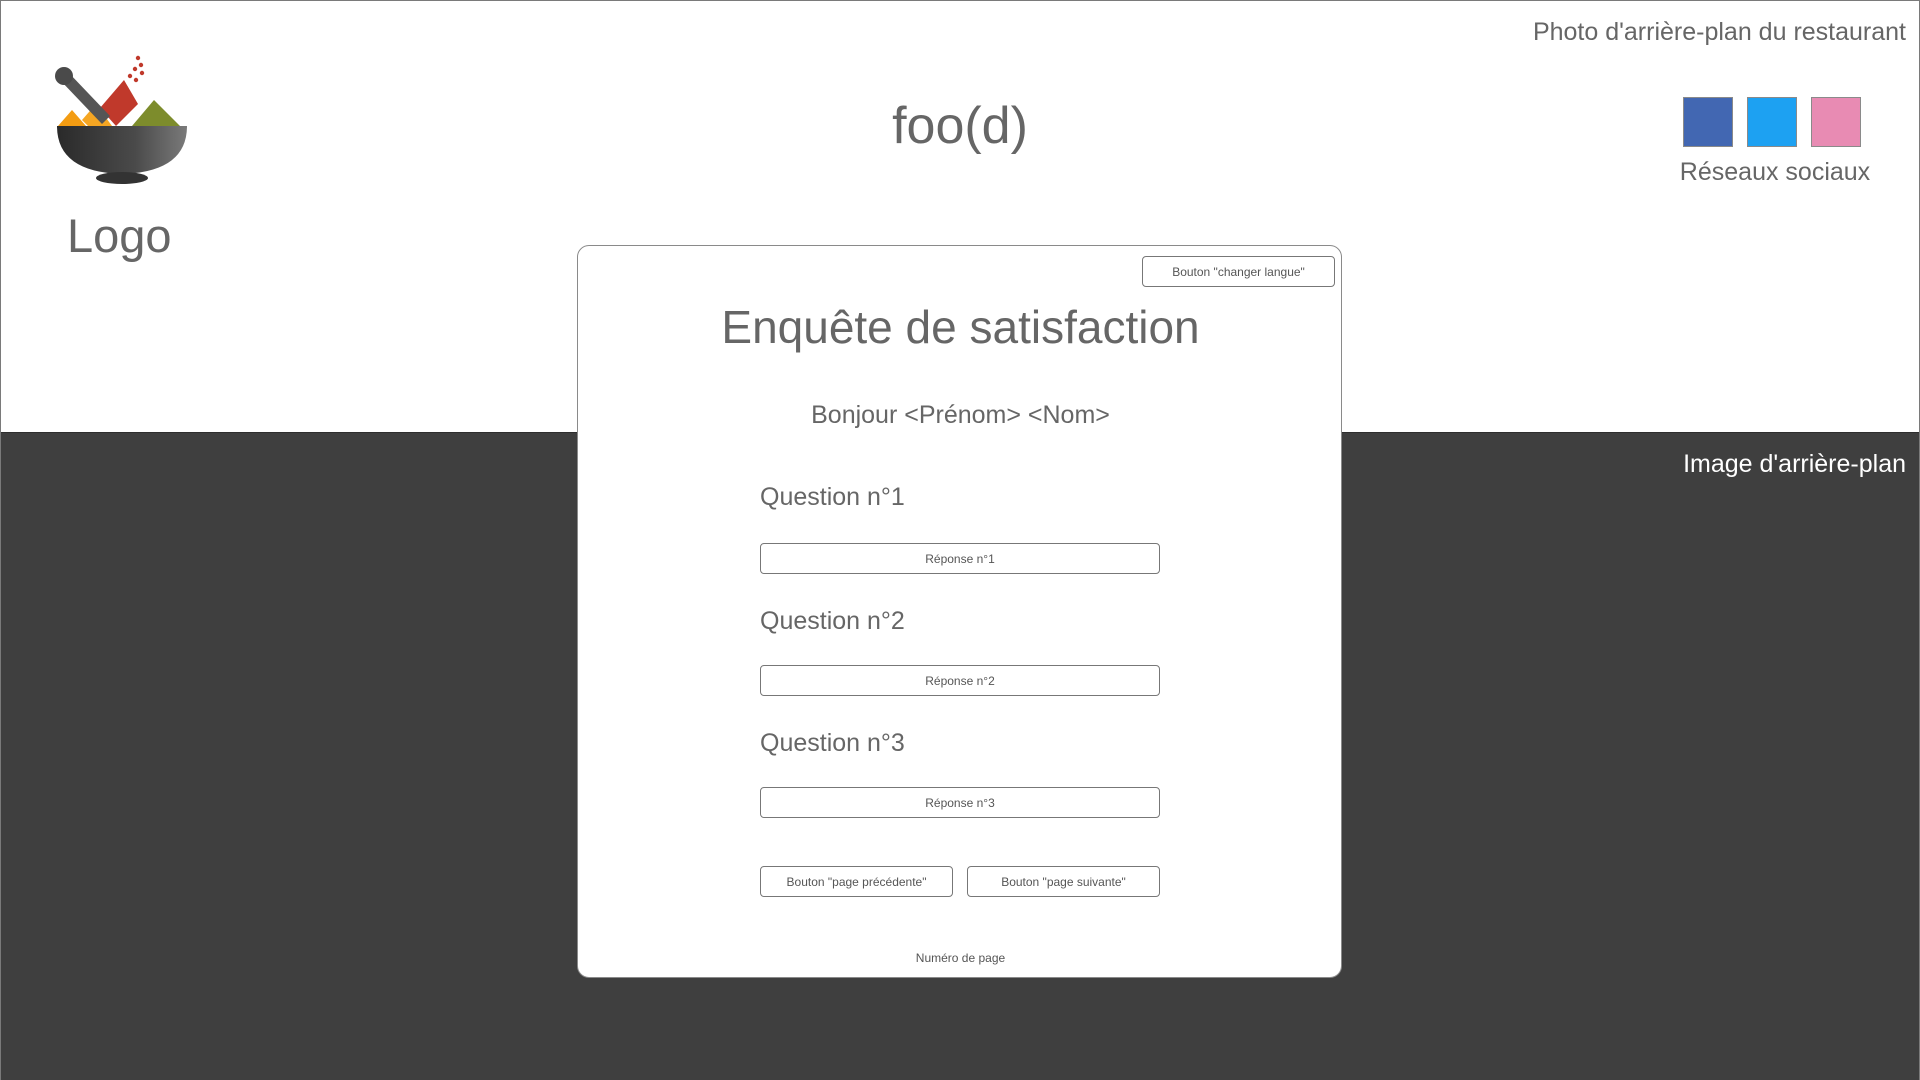  Describe the element at coordinates (960, 415) in the screenshot. I see `greeting: Bonjour <Prénom> <Nom>` at that location.